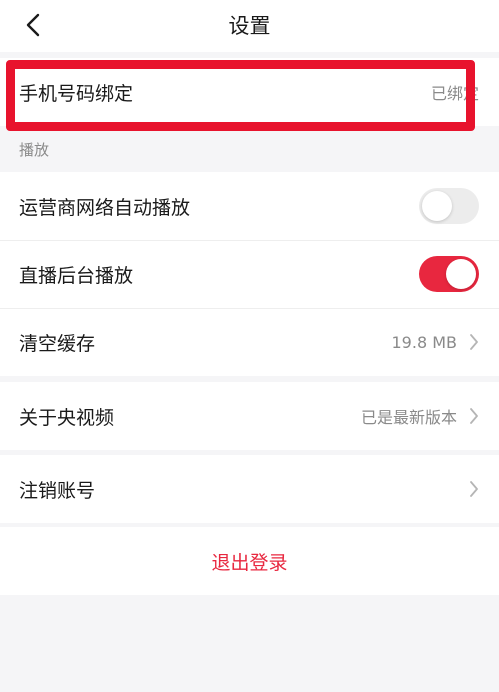  Describe the element at coordinates (57, 490) in the screenshot. I see `cancel-account-label: 注销账号` at that location.